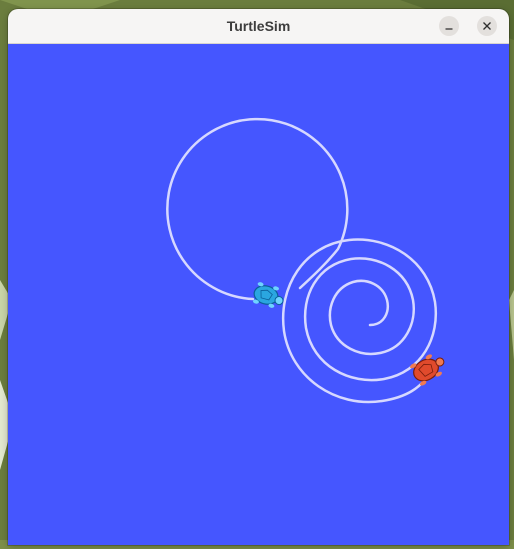 This screenshot has width=514, height=549. What do you see at coordinates (359, 321) in the screenshot?
I see `red-turtle-trail` at bounding box center [359, 321].